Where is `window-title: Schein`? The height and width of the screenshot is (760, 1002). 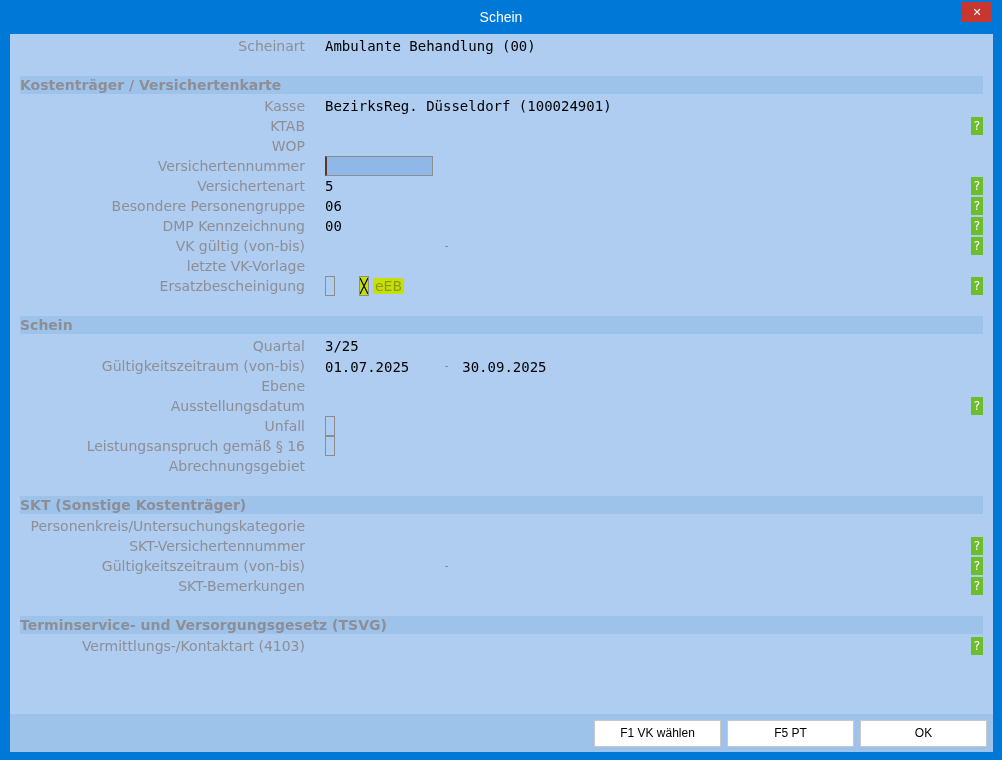 window-title: Schein is located at coordinates (501, 17).